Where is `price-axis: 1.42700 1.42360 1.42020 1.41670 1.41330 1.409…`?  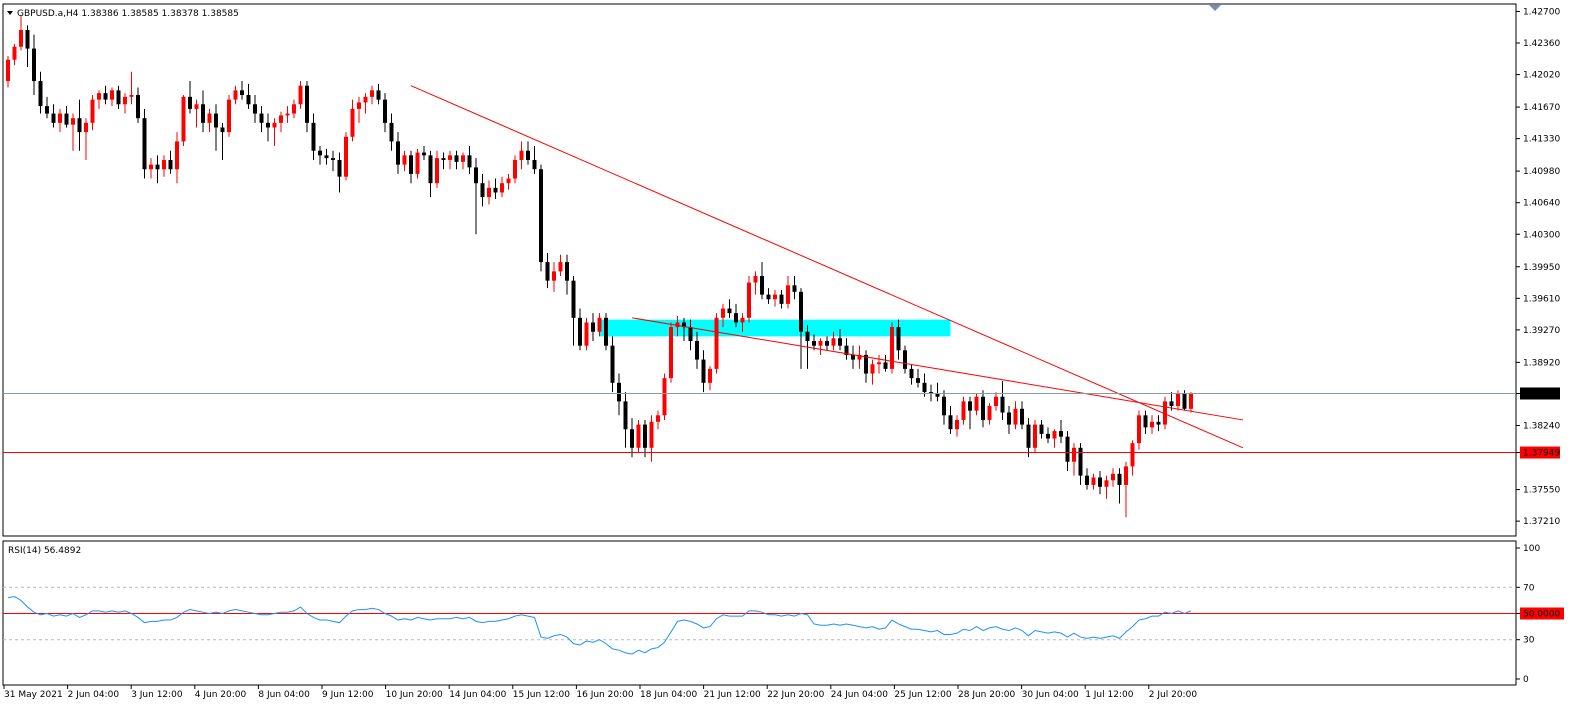 price-axis: 1.42700 1.42360 1.42020 1.41670 1.41330 1.409… is located at coordinates (1538, 267).